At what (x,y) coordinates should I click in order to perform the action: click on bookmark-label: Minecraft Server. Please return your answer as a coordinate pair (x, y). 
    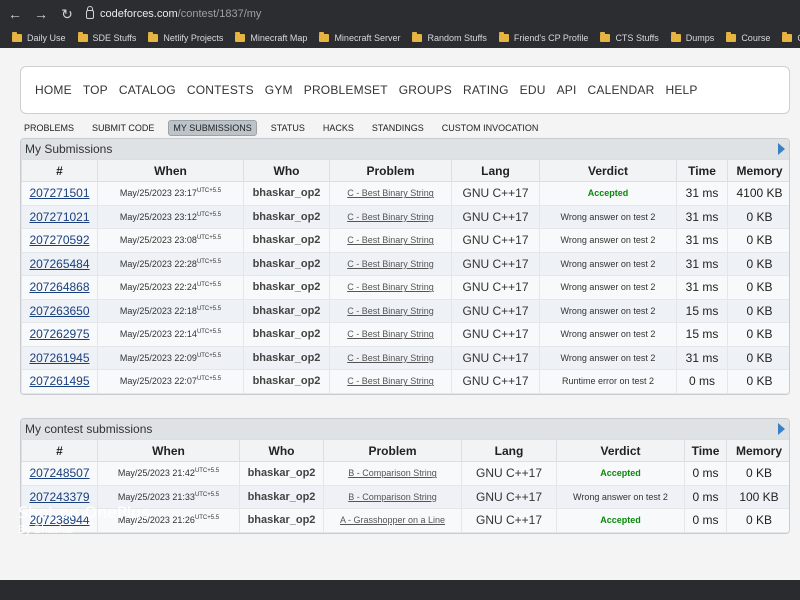
    Looking at the image, I should click on (367, 38).